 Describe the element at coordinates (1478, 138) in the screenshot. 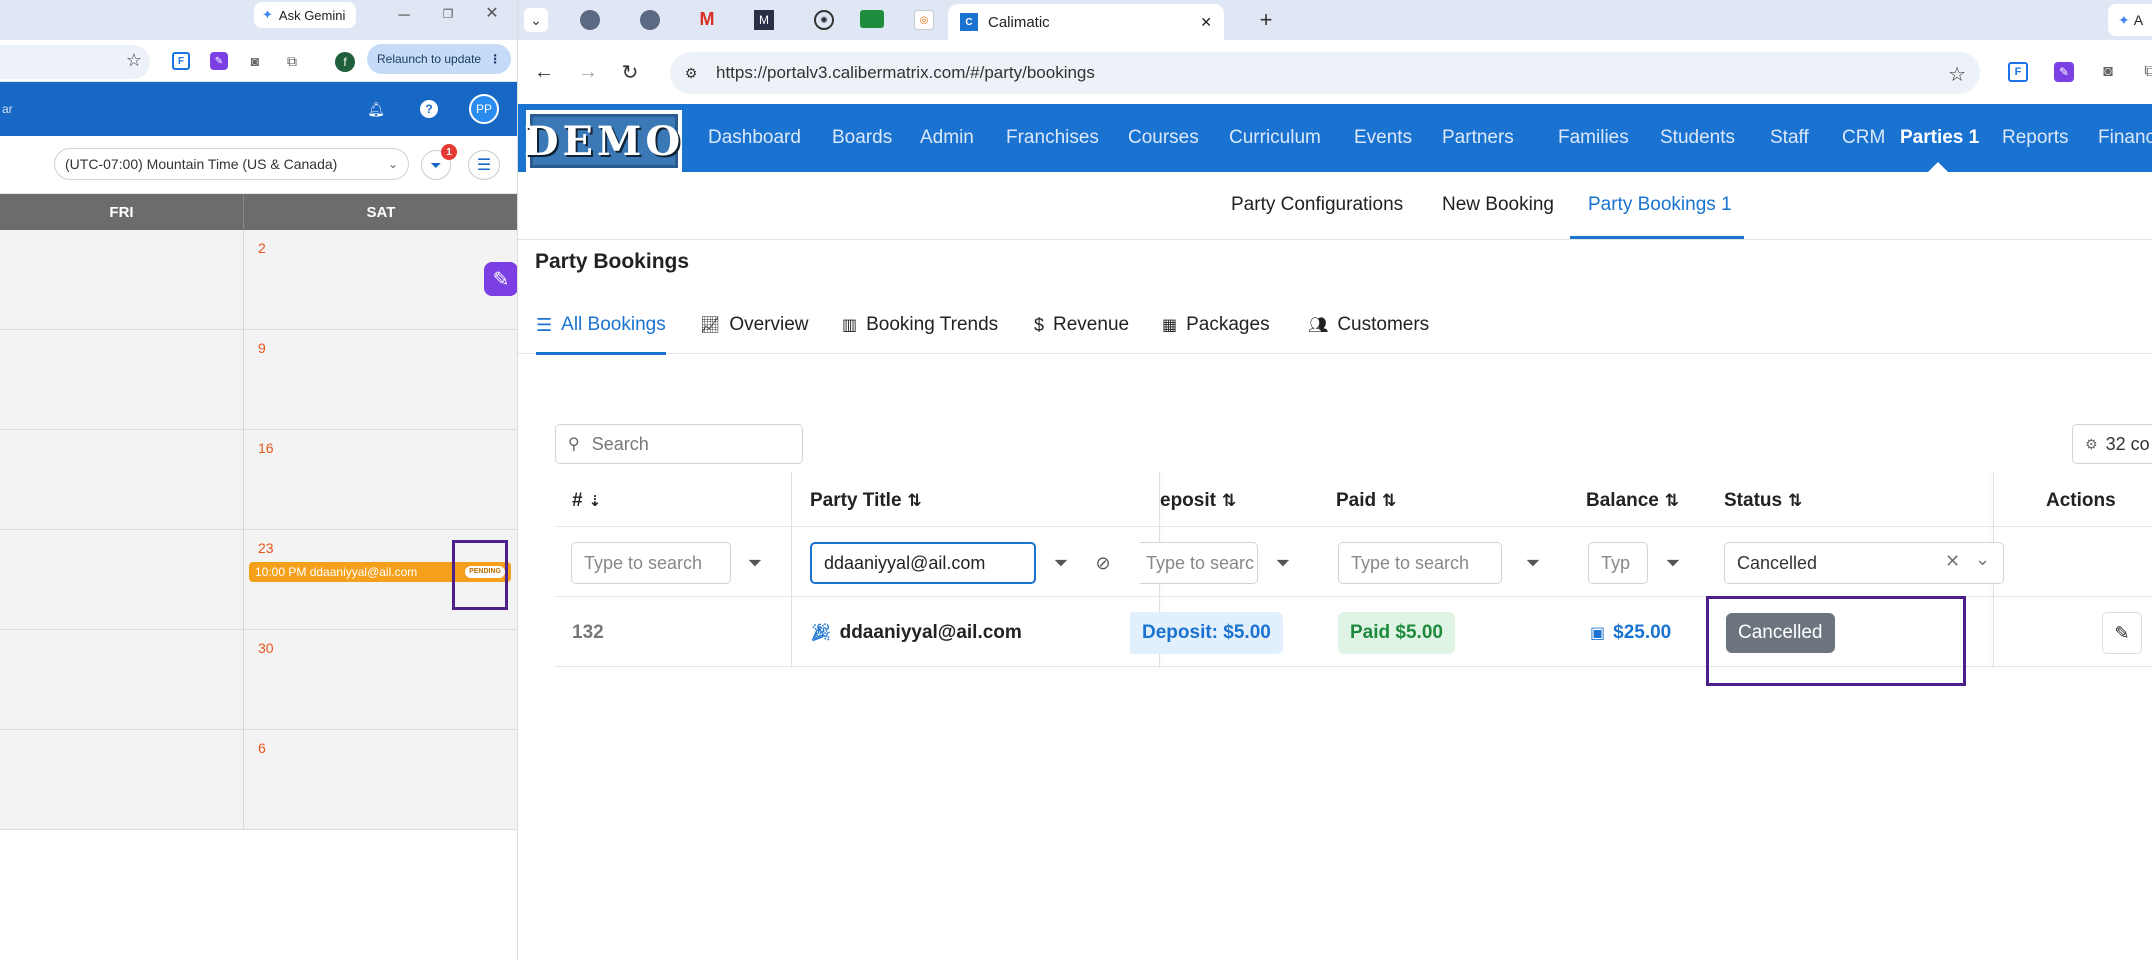

I see `nav-partners: Partners` at that location.